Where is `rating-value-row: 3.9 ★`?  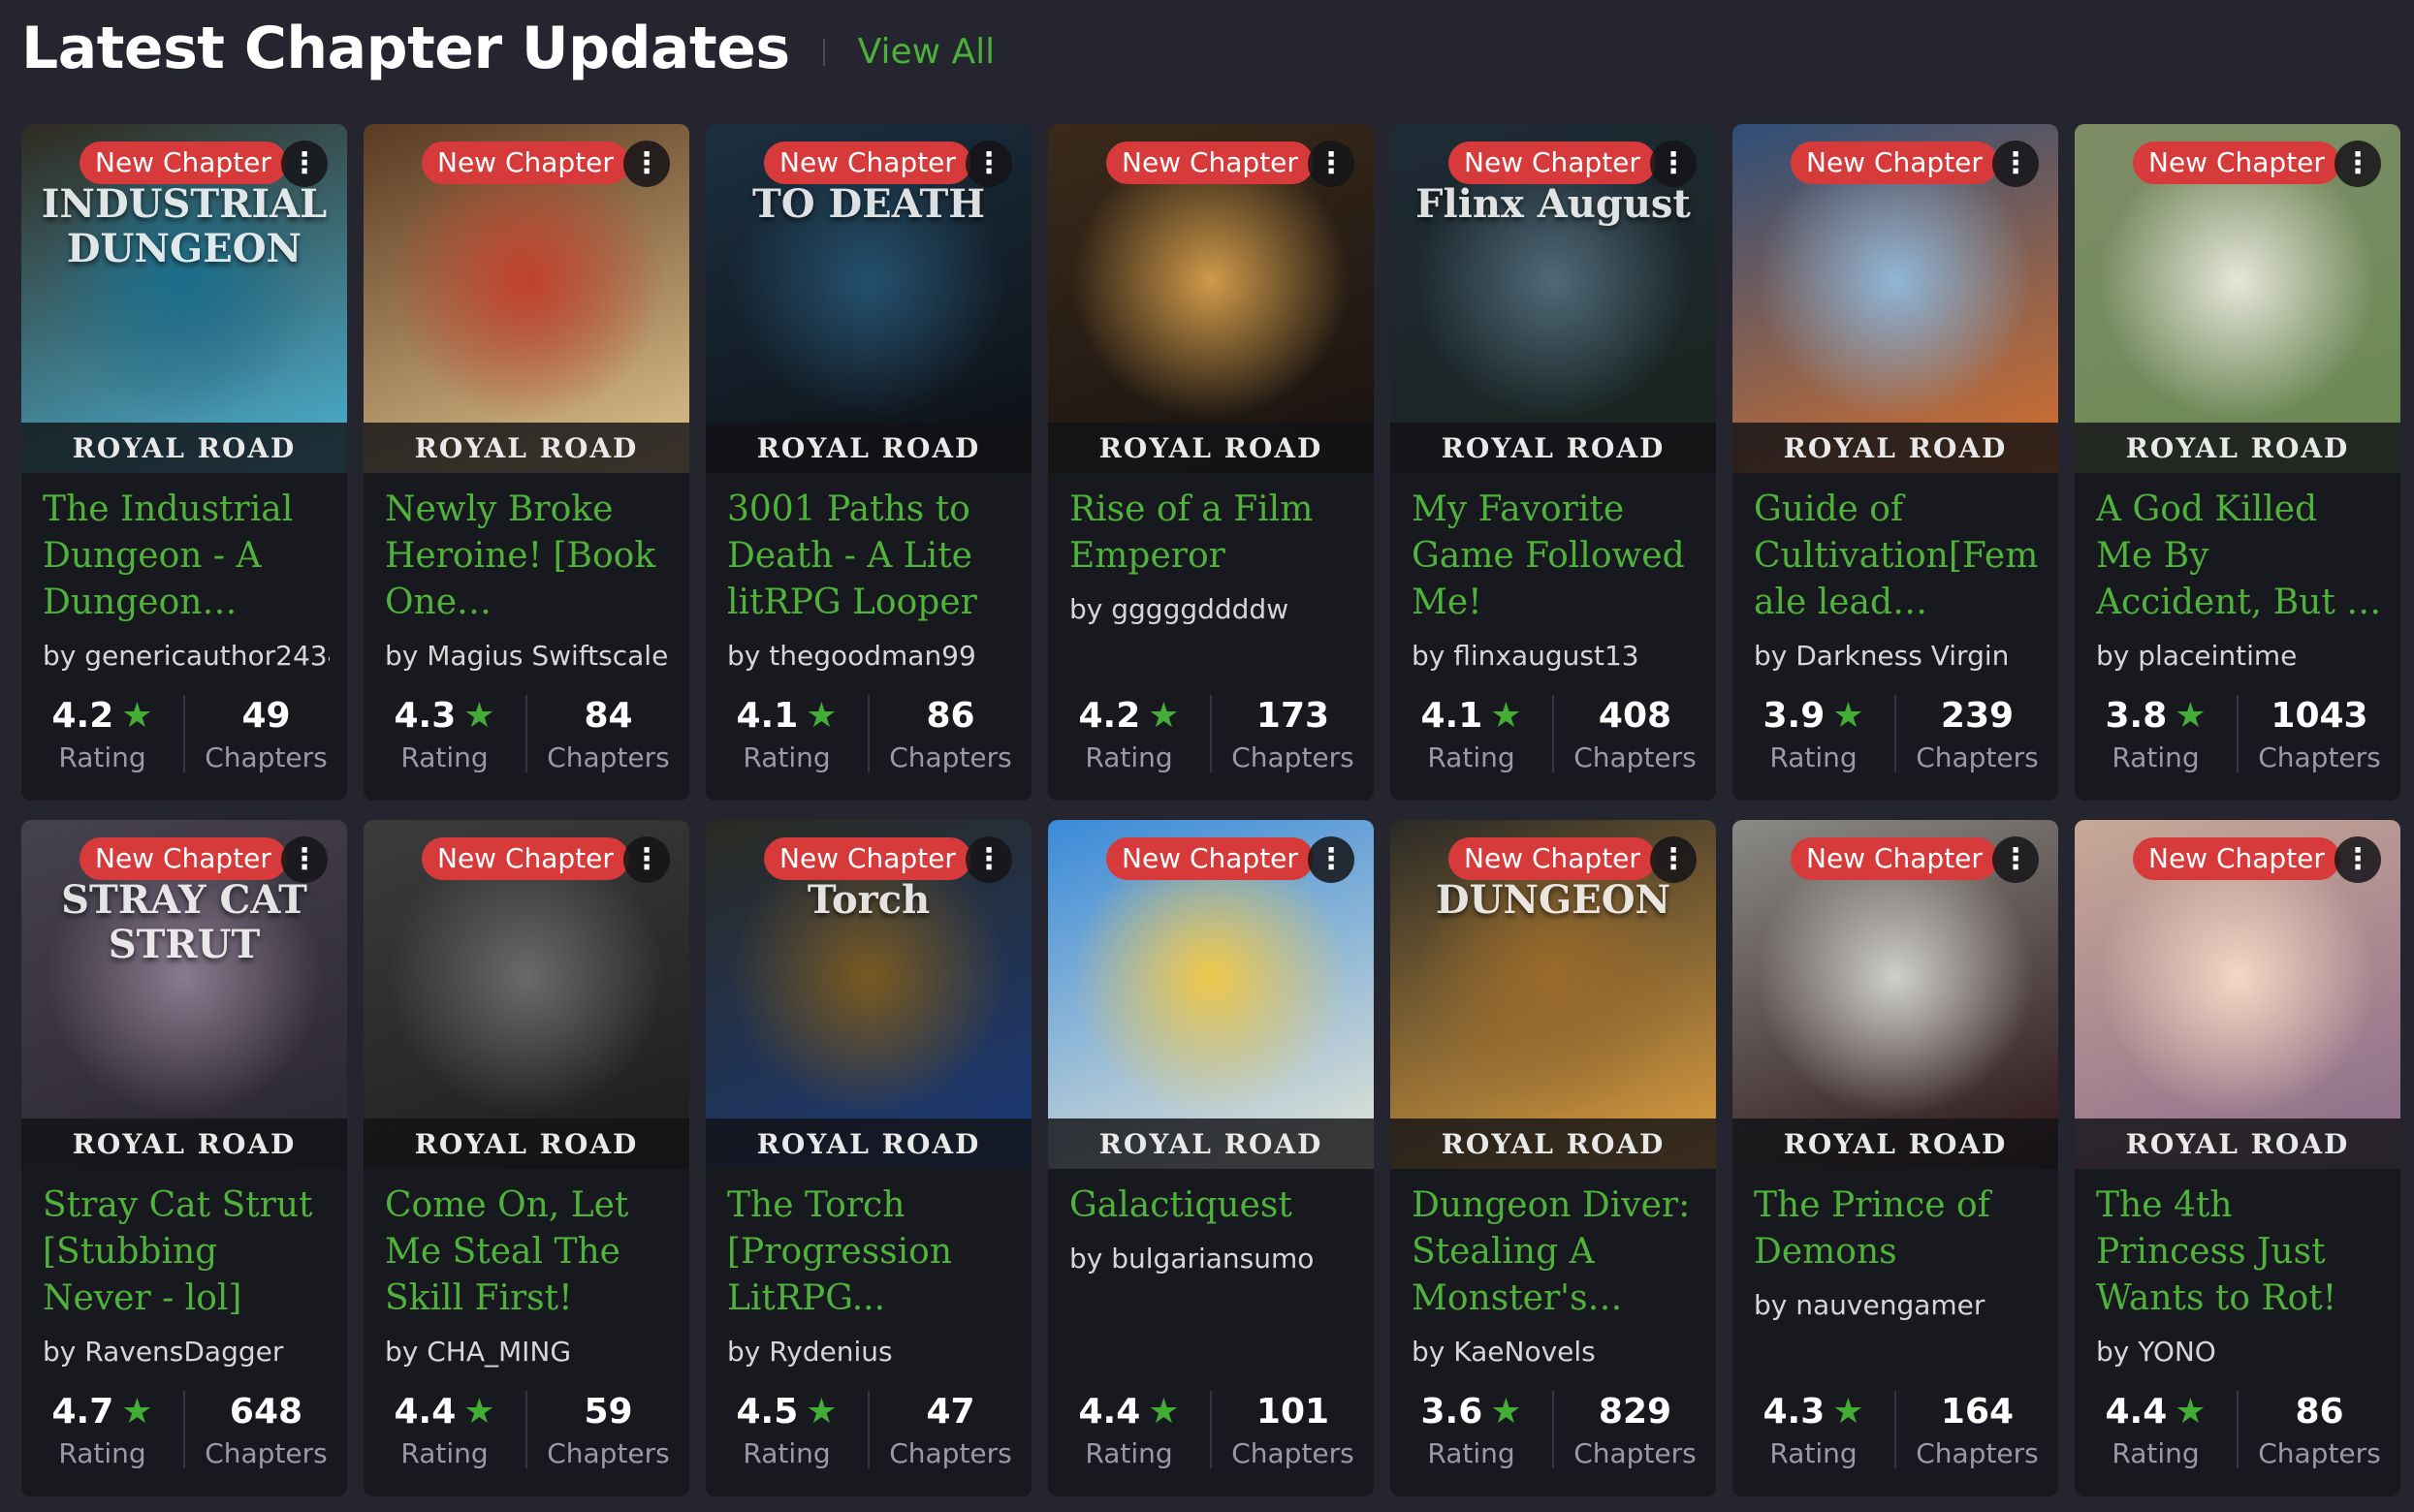
rating-value-row: 3.9 ★ is located at coordinates (1813, 716).